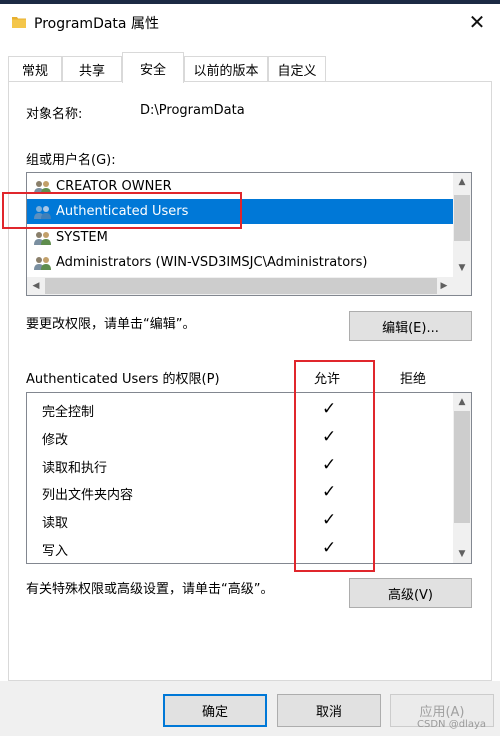 Image resolution: width=500 pixels, height=736 pixels. I want to click on edit-hint: 要更改权限，请单击“编辑”。, so click(111, 324).